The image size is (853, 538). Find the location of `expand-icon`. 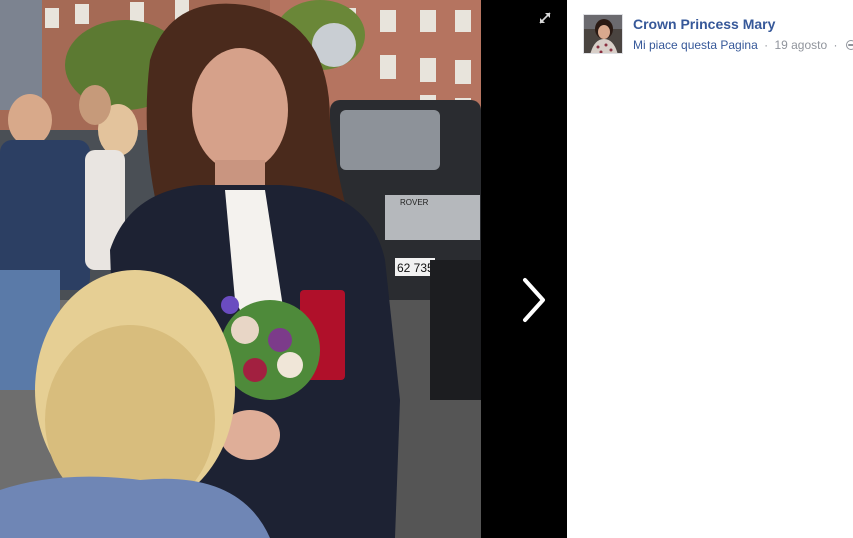

expand-icon is located at coordinates (545, 18).